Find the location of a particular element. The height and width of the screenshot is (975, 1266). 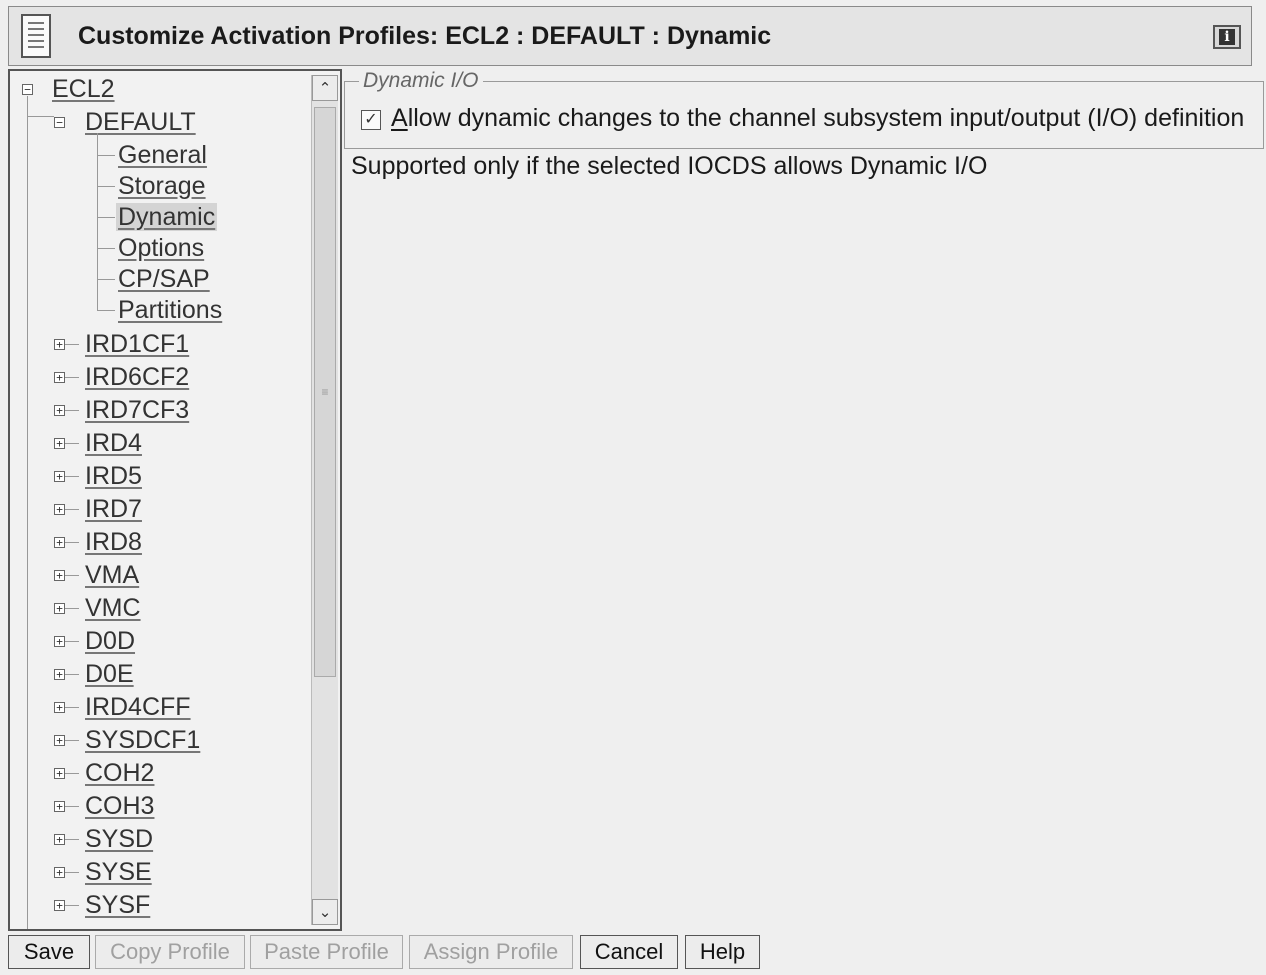

scroll-thumb: ≡ is located at coordinates (325, 392).